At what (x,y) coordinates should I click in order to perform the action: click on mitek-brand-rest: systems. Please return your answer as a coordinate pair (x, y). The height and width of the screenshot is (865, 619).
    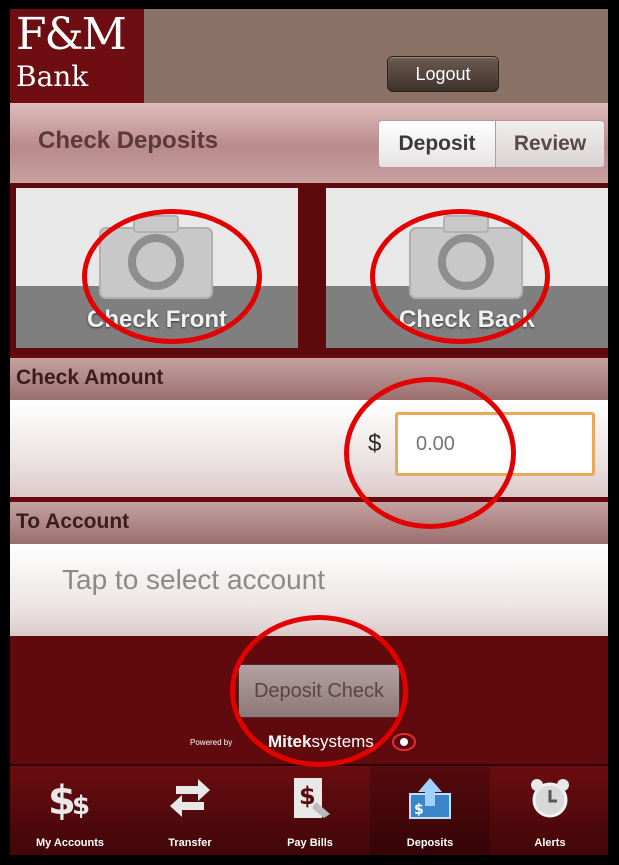
    Looking at the image, I should click on (342, 741).